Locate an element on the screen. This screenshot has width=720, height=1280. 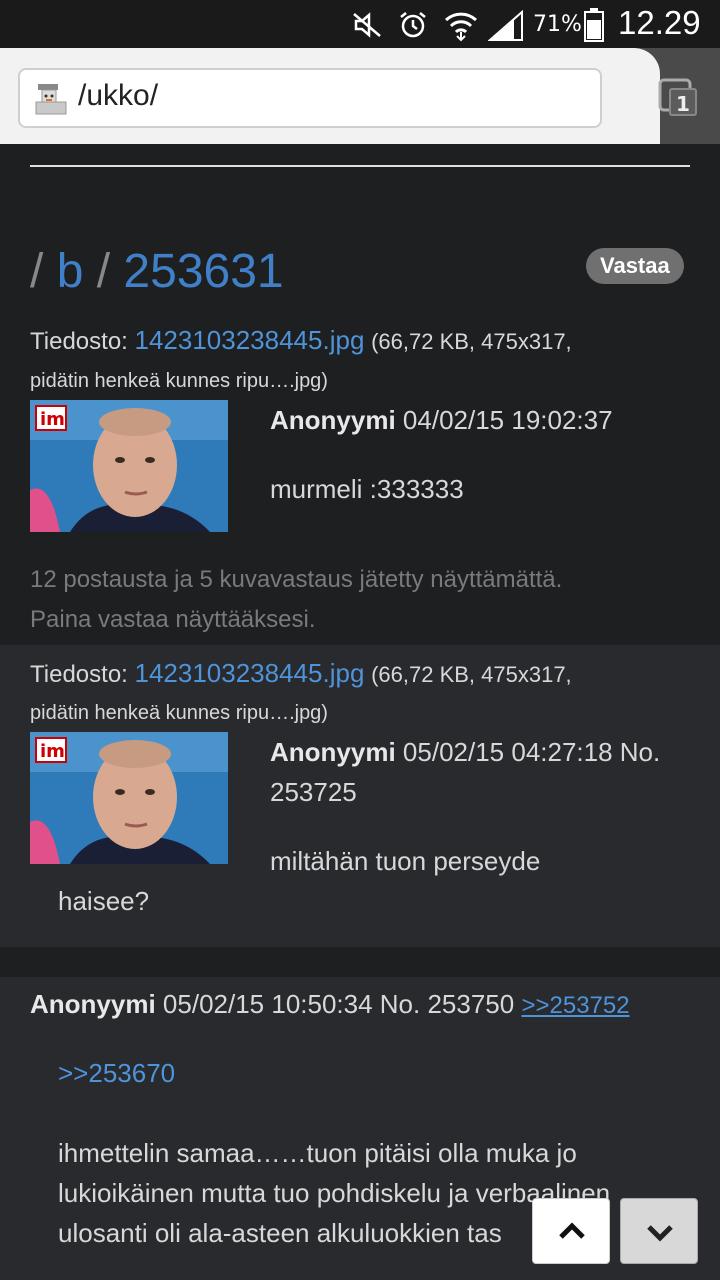
post-date: 05/02/15 10:50:34 No. 253750 is located at coordinates (338, 1004).